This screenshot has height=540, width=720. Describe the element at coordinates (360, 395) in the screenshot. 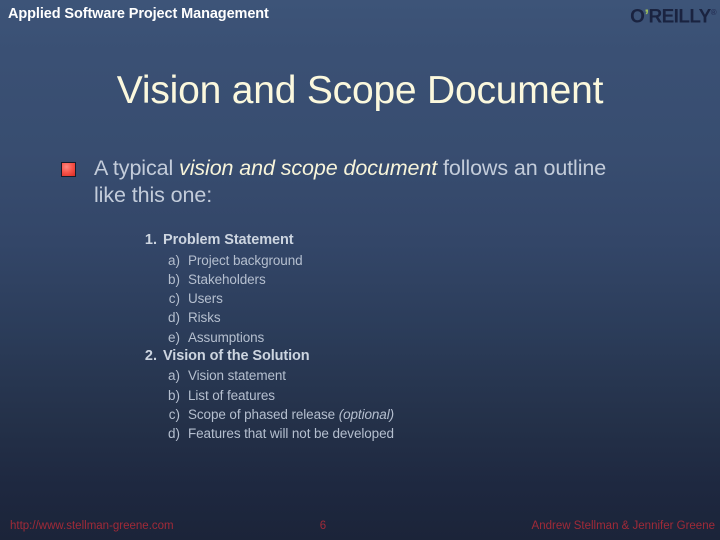

I see `outline-subitem: b) List of features` at that location.